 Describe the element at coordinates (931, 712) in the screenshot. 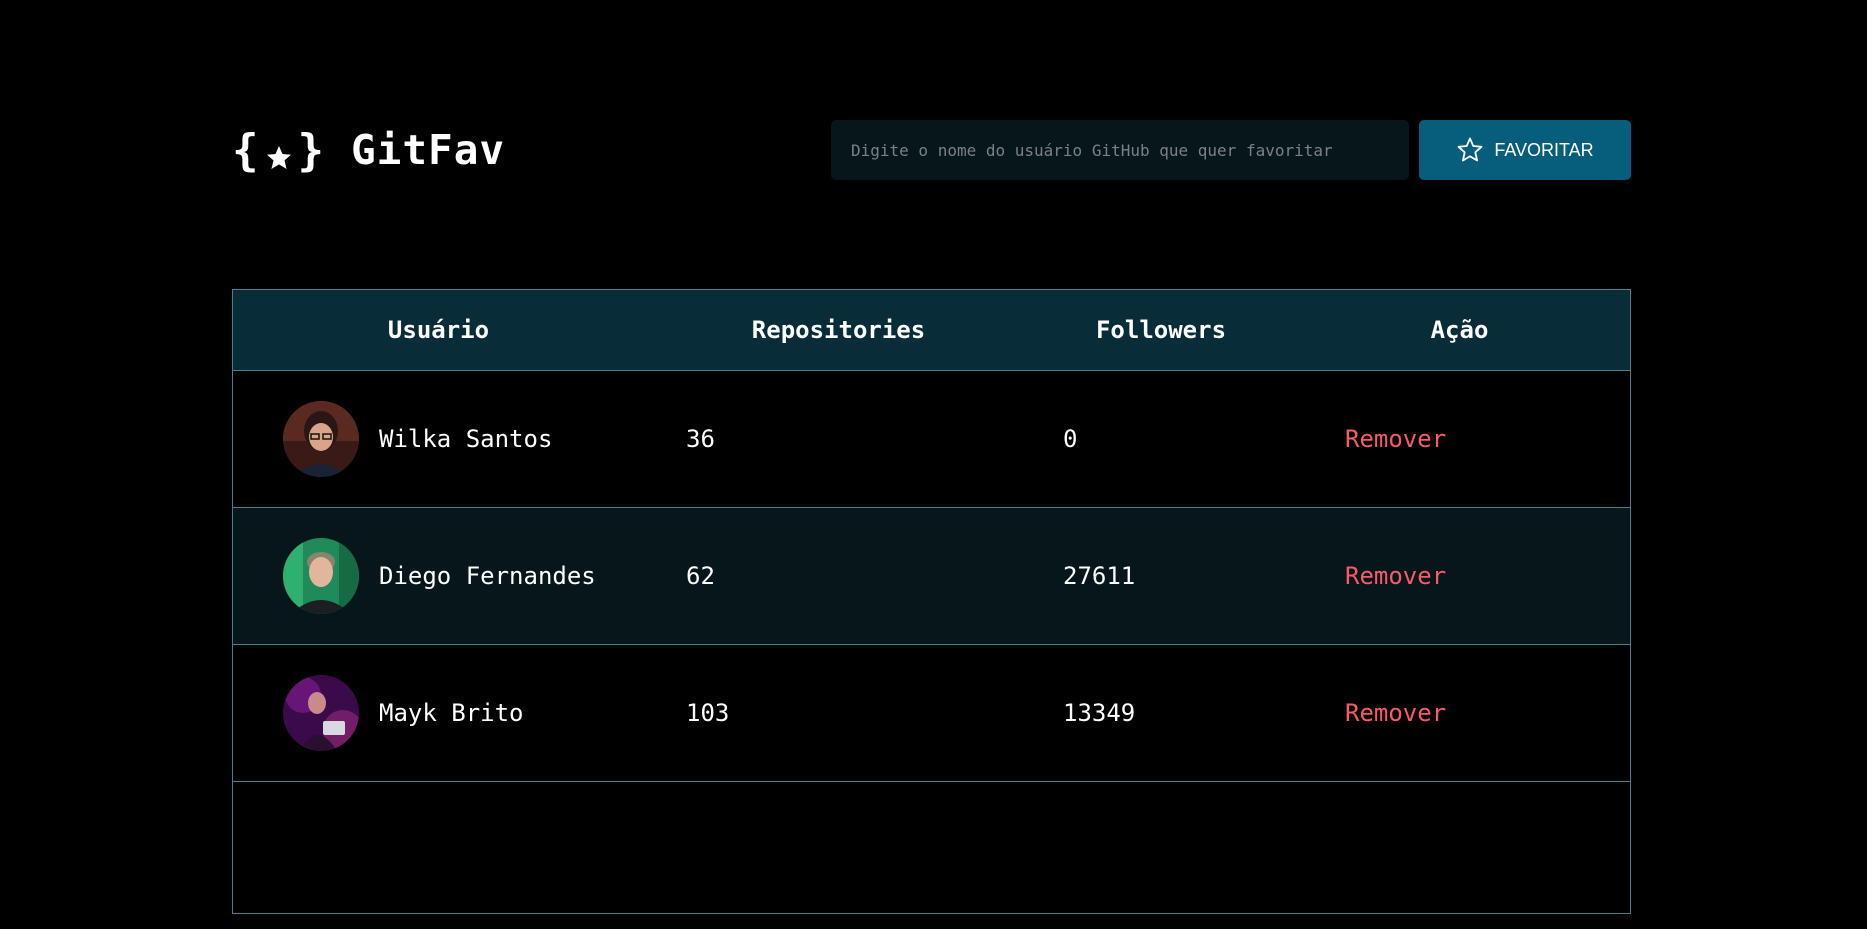

I see `table-row: Mayk Brito 103 13349 Remover` at that location.